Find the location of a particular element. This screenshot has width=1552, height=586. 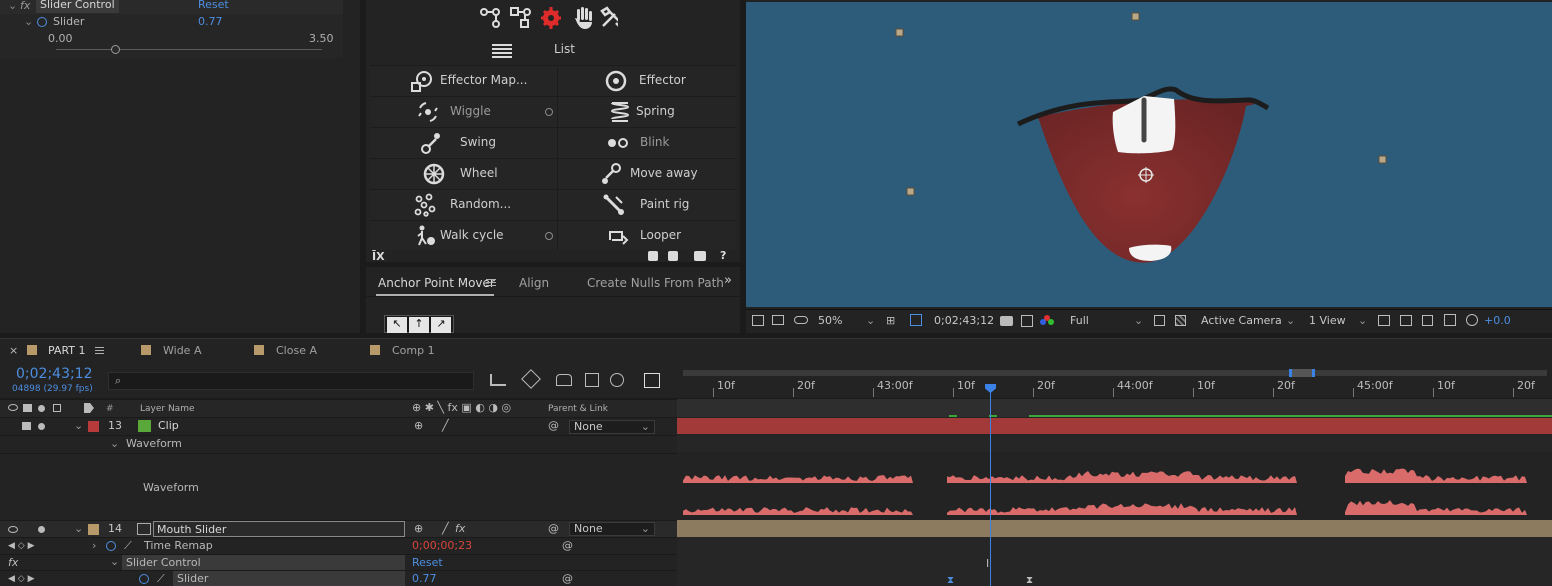

quality-switch-icon: ╱ is located at coordinates (445, 529).